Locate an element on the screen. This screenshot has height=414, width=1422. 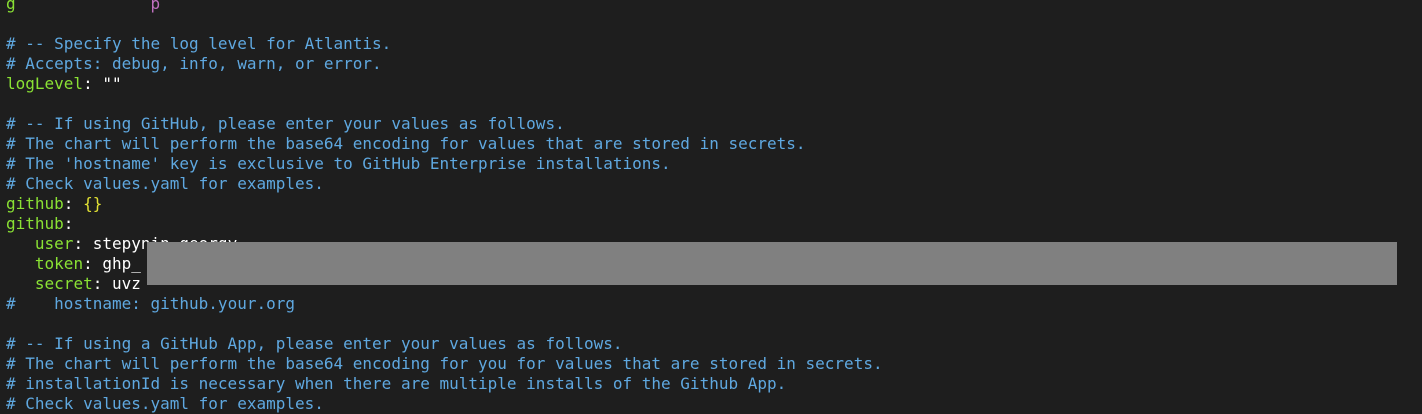
loglevel-value: "" is located at coordinates (112, 83).